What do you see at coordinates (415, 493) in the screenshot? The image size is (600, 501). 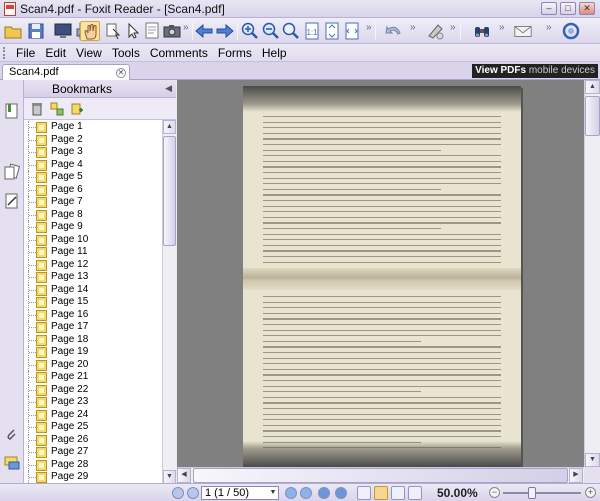 I see `continuous-facing-icon` at bounding box center [415, 493].